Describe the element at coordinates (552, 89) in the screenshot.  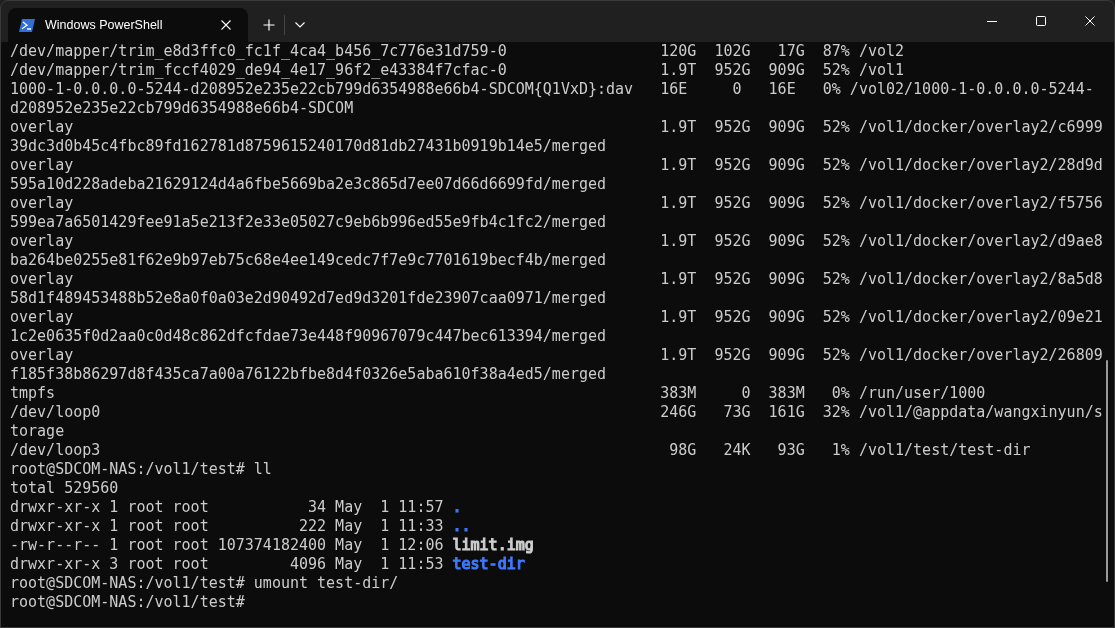
I see `output-line: 1000-1-0.0.0.0-5244-d208952e235e22cb799d6354988e66b4-SDCOM{Q1VxD}:dav 16E 0 16E 0% /vol02/1000-1-0.0.0.0-5244-` at that location.